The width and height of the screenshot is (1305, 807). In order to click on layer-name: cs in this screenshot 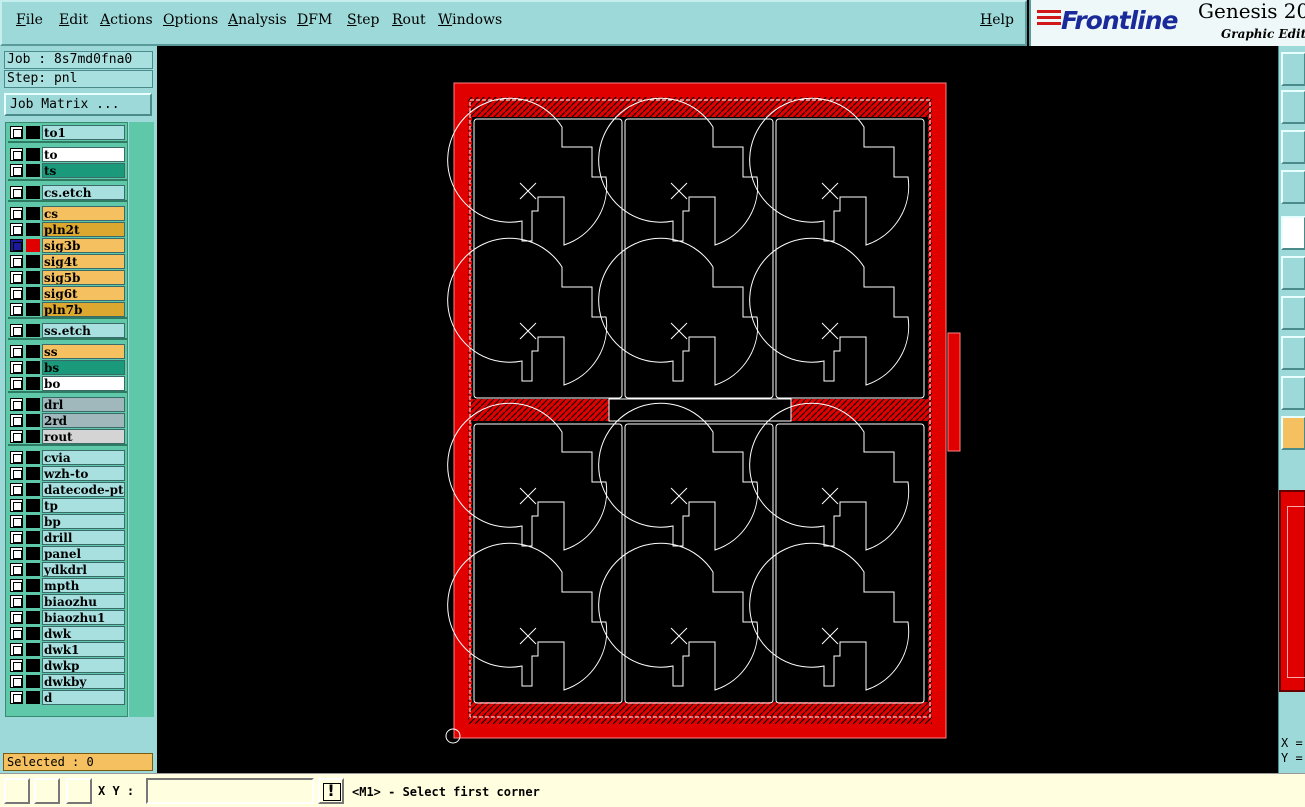, I will do `click(83, 213)`.